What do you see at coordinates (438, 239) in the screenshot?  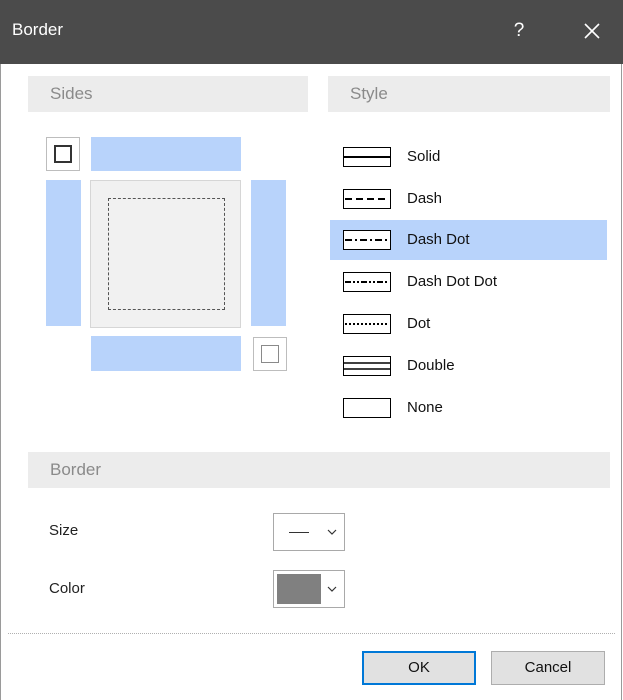 I see `style-item-label: Dash Dot` at bounding box center [438, 239].